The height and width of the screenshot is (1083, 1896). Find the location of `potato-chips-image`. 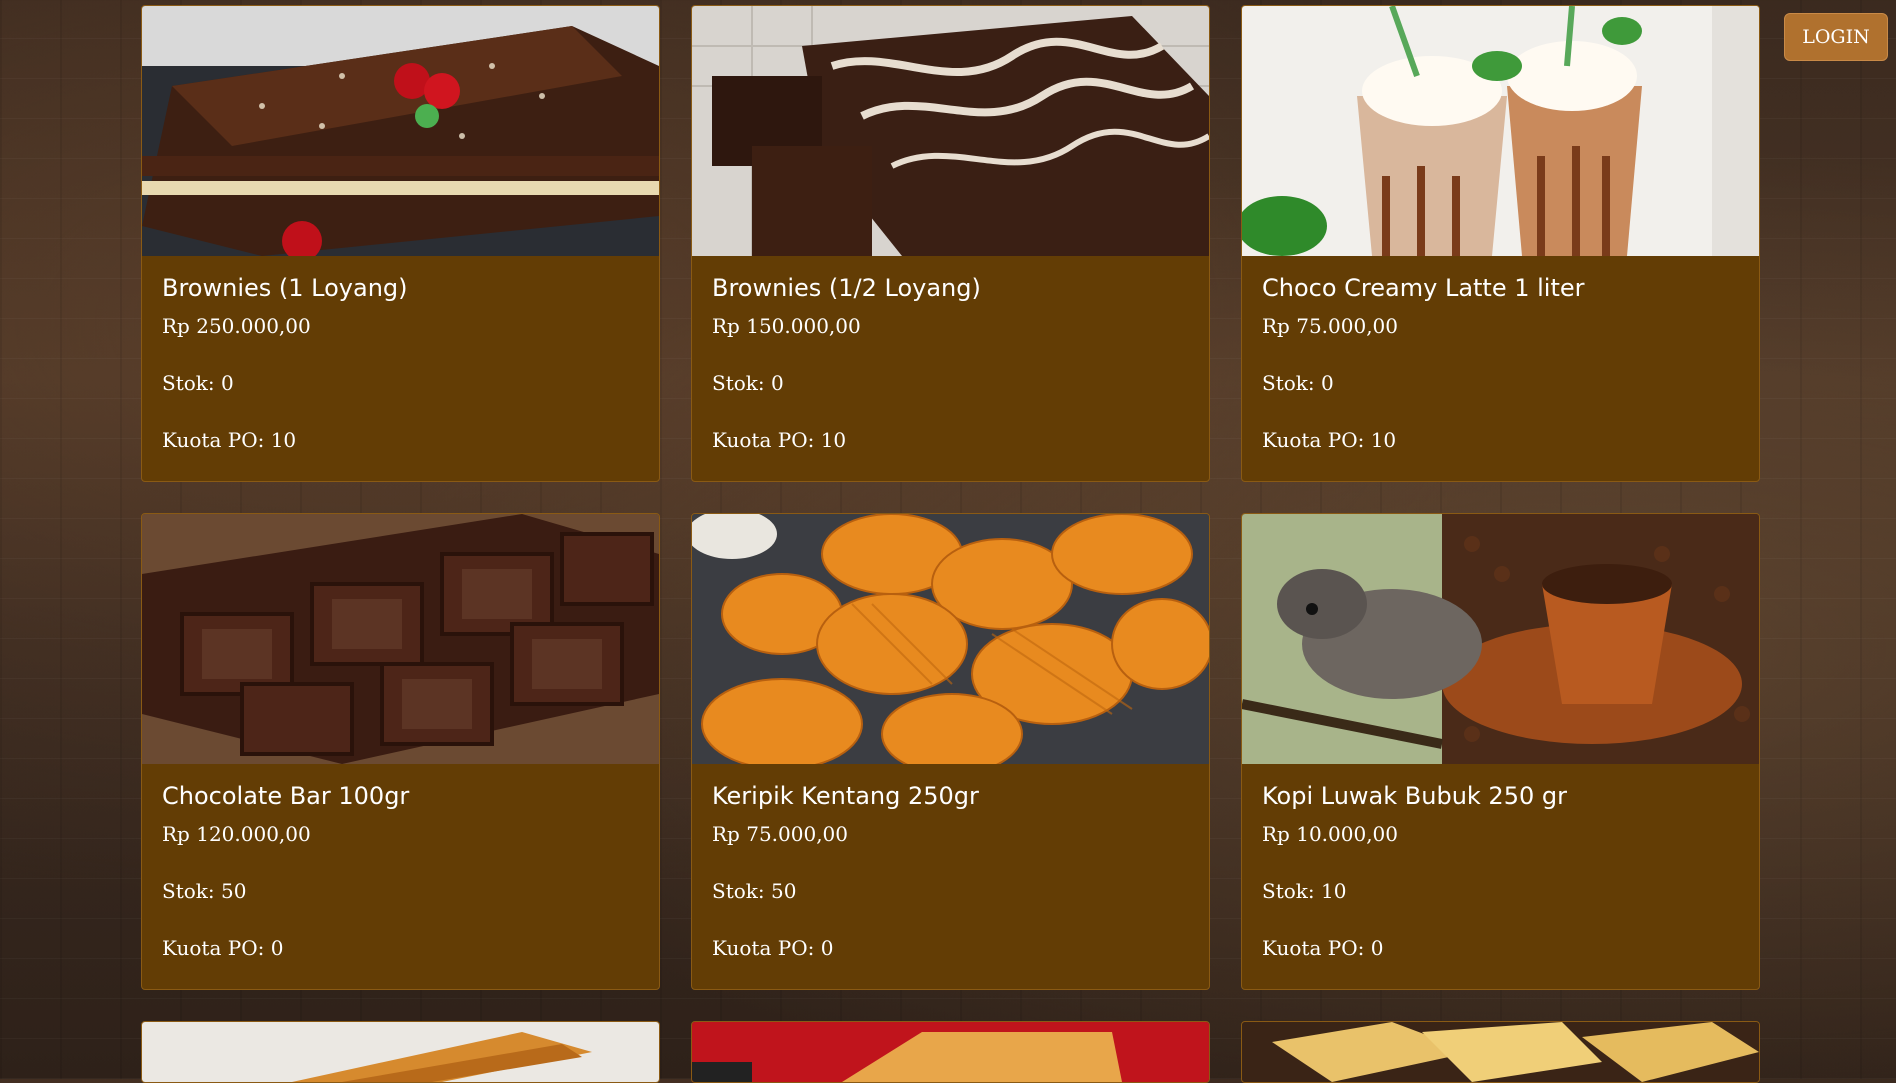

potato-chips-image is located at coordinates (950, 639).